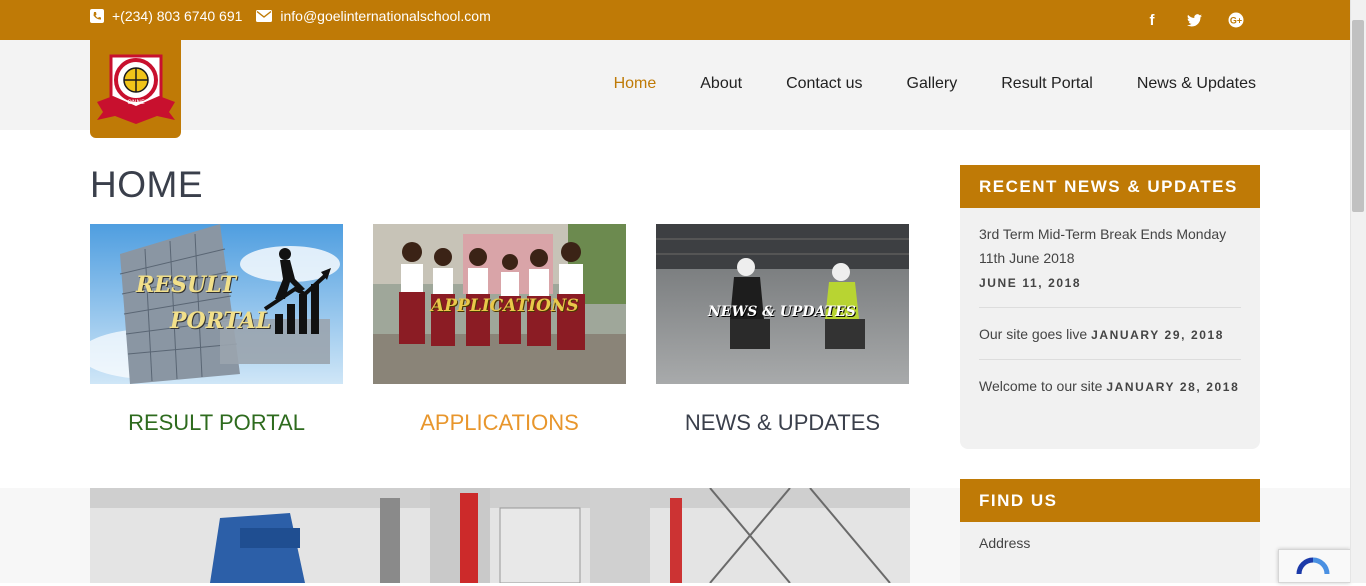 The image size is (1366, 586). I want to click on news-updates-tile: NEWS & UPDATES, so click(782, 304).